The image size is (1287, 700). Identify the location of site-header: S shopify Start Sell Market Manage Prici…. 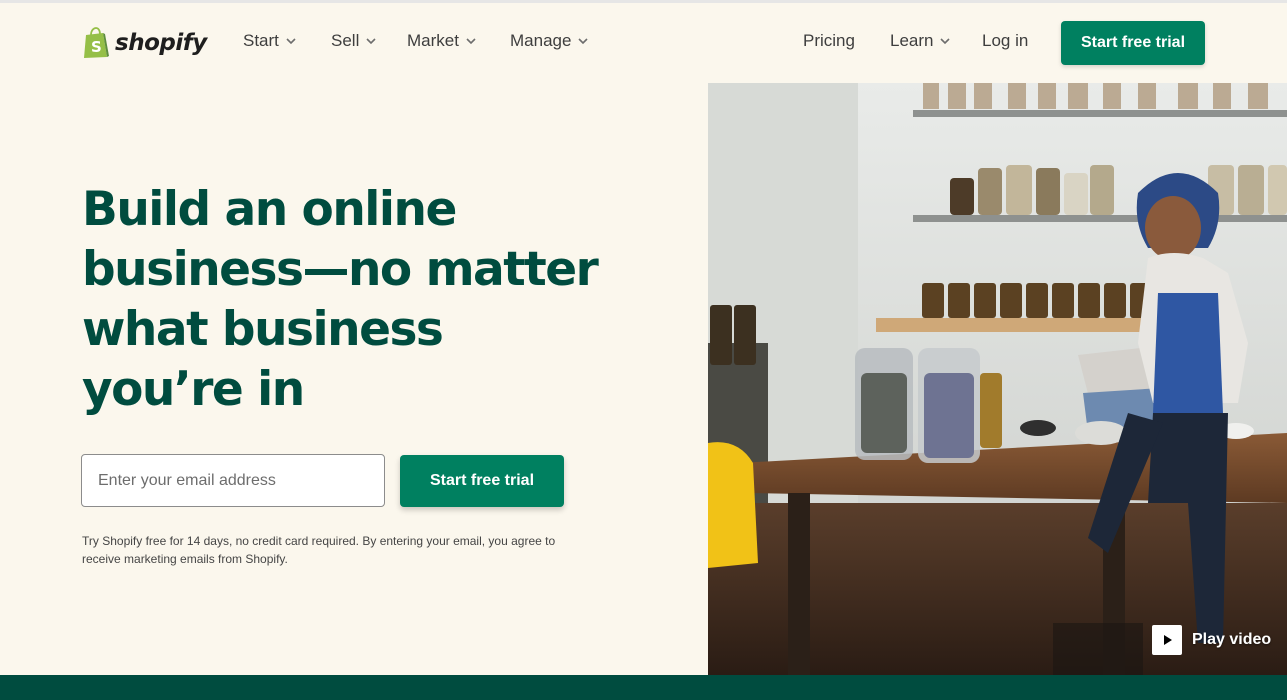
(643, 43).